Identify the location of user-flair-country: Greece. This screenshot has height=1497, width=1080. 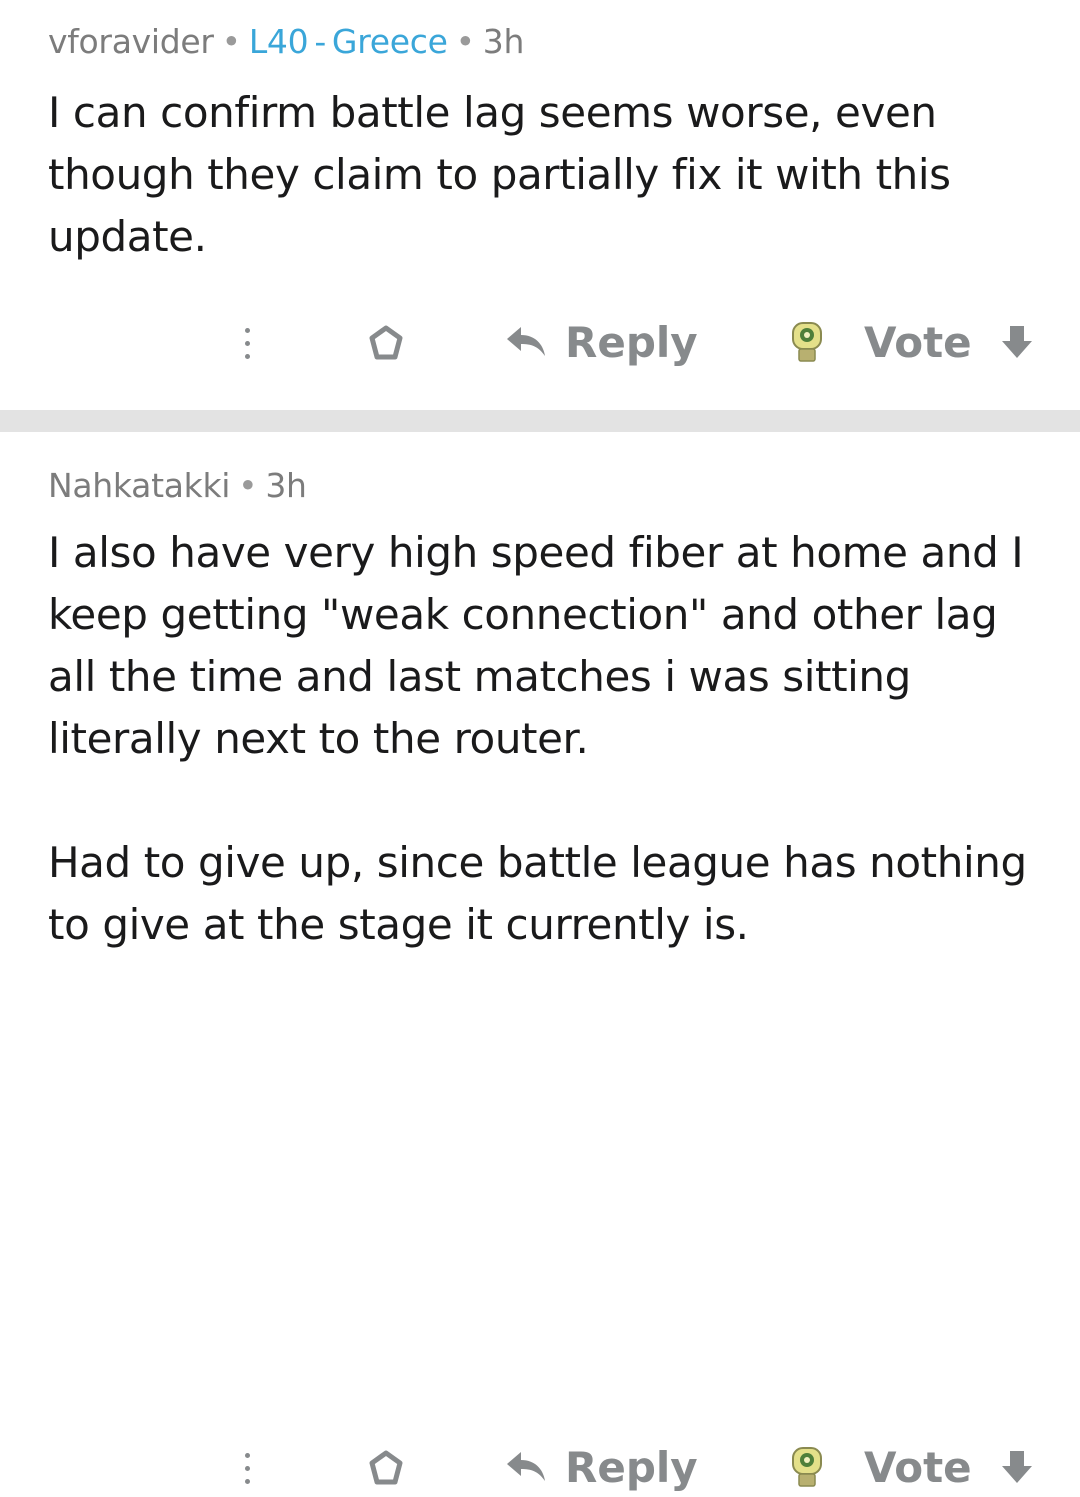
(389, 41).